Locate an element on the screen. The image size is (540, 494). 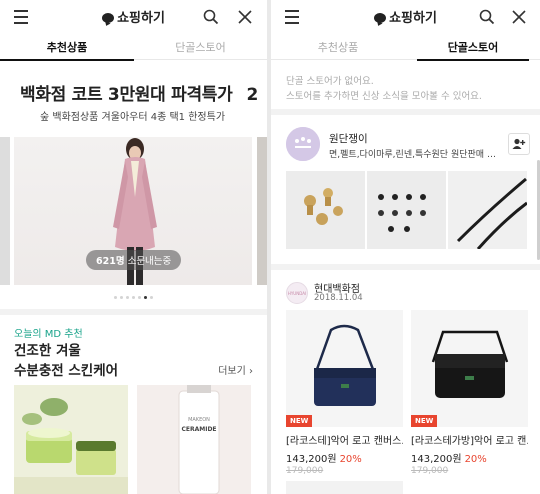
snaps-image is located at coordinates (406, 210).